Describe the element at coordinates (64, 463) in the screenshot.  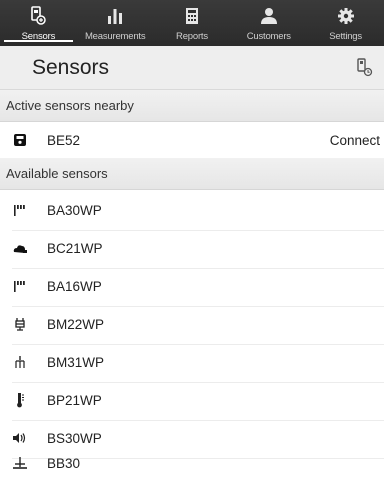
I see `sensor-name: BB30` at that location.